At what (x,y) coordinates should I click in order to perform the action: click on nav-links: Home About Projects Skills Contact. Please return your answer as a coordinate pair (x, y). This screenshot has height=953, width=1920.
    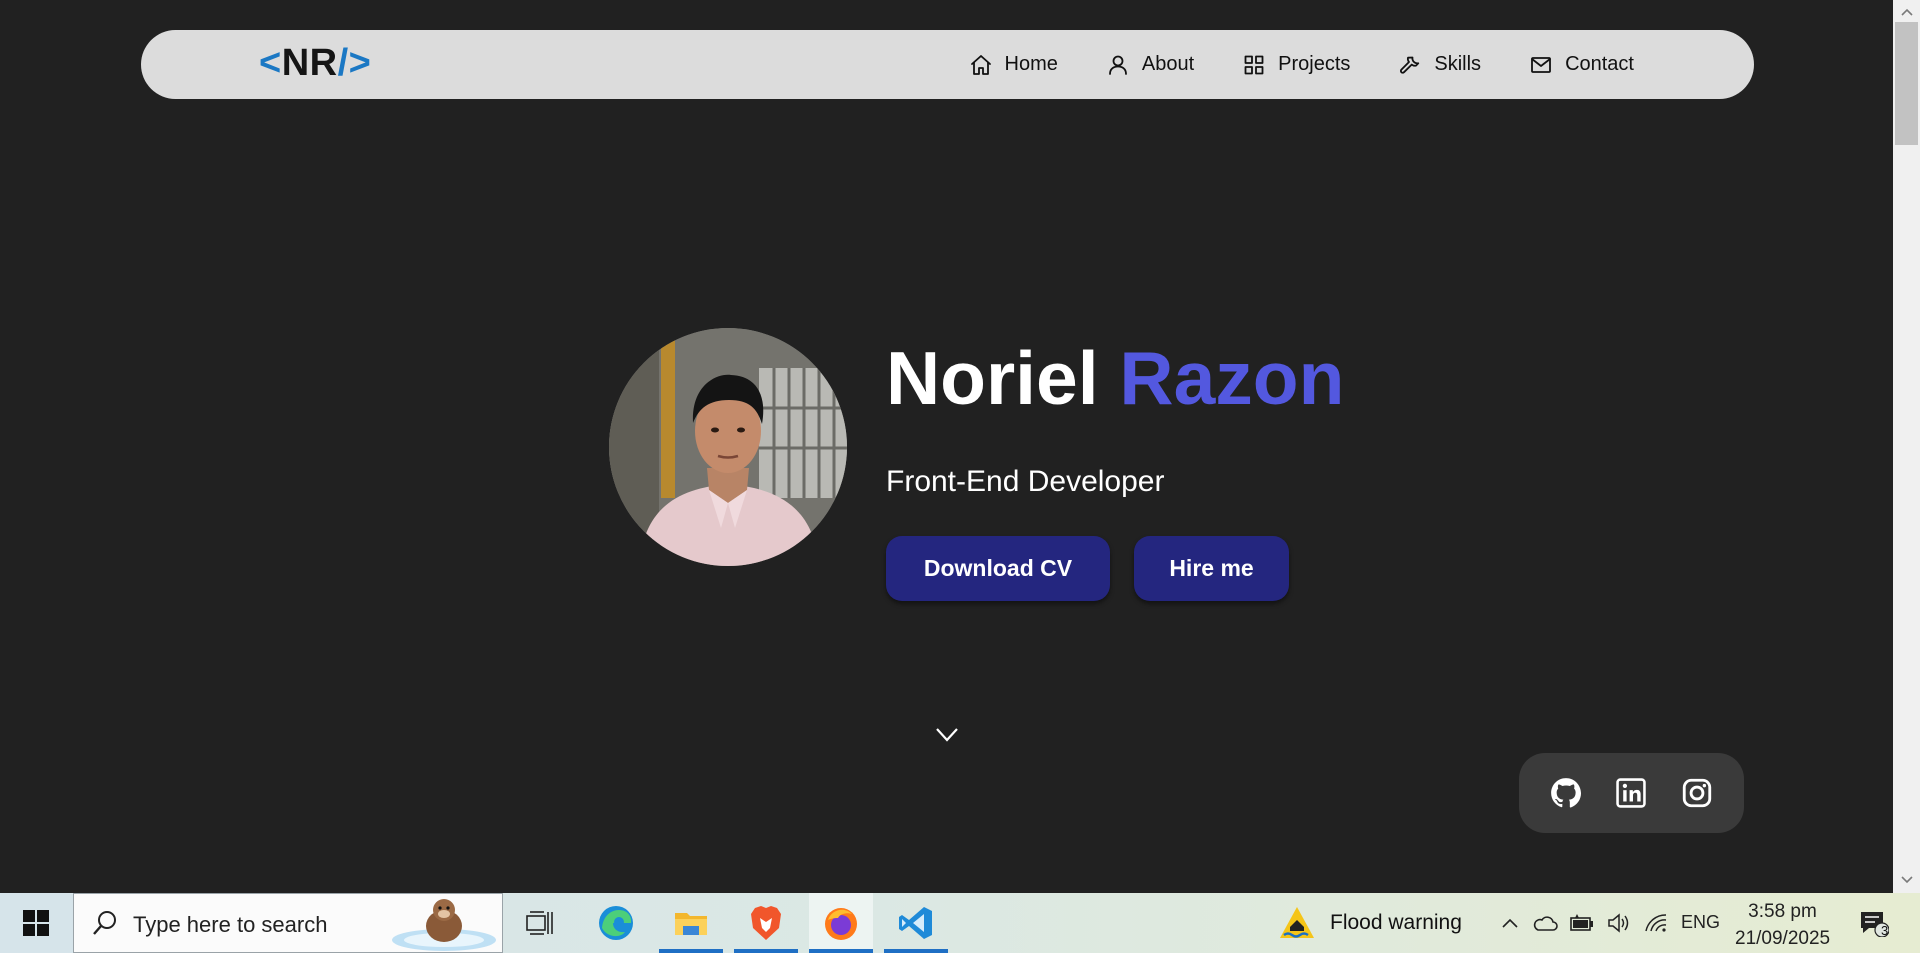
    Looking at the image, I should click on (1301, 64).